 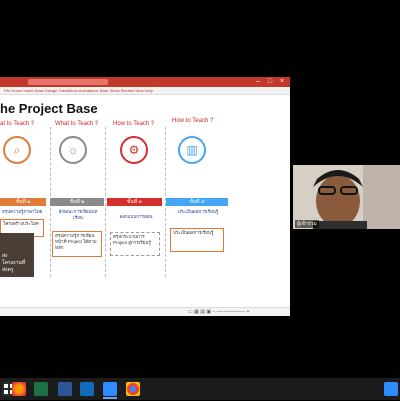 What do you see at coordinates (41, 389) in the screenshot?
I see `excel-icon` at bounding box center [41, 389].